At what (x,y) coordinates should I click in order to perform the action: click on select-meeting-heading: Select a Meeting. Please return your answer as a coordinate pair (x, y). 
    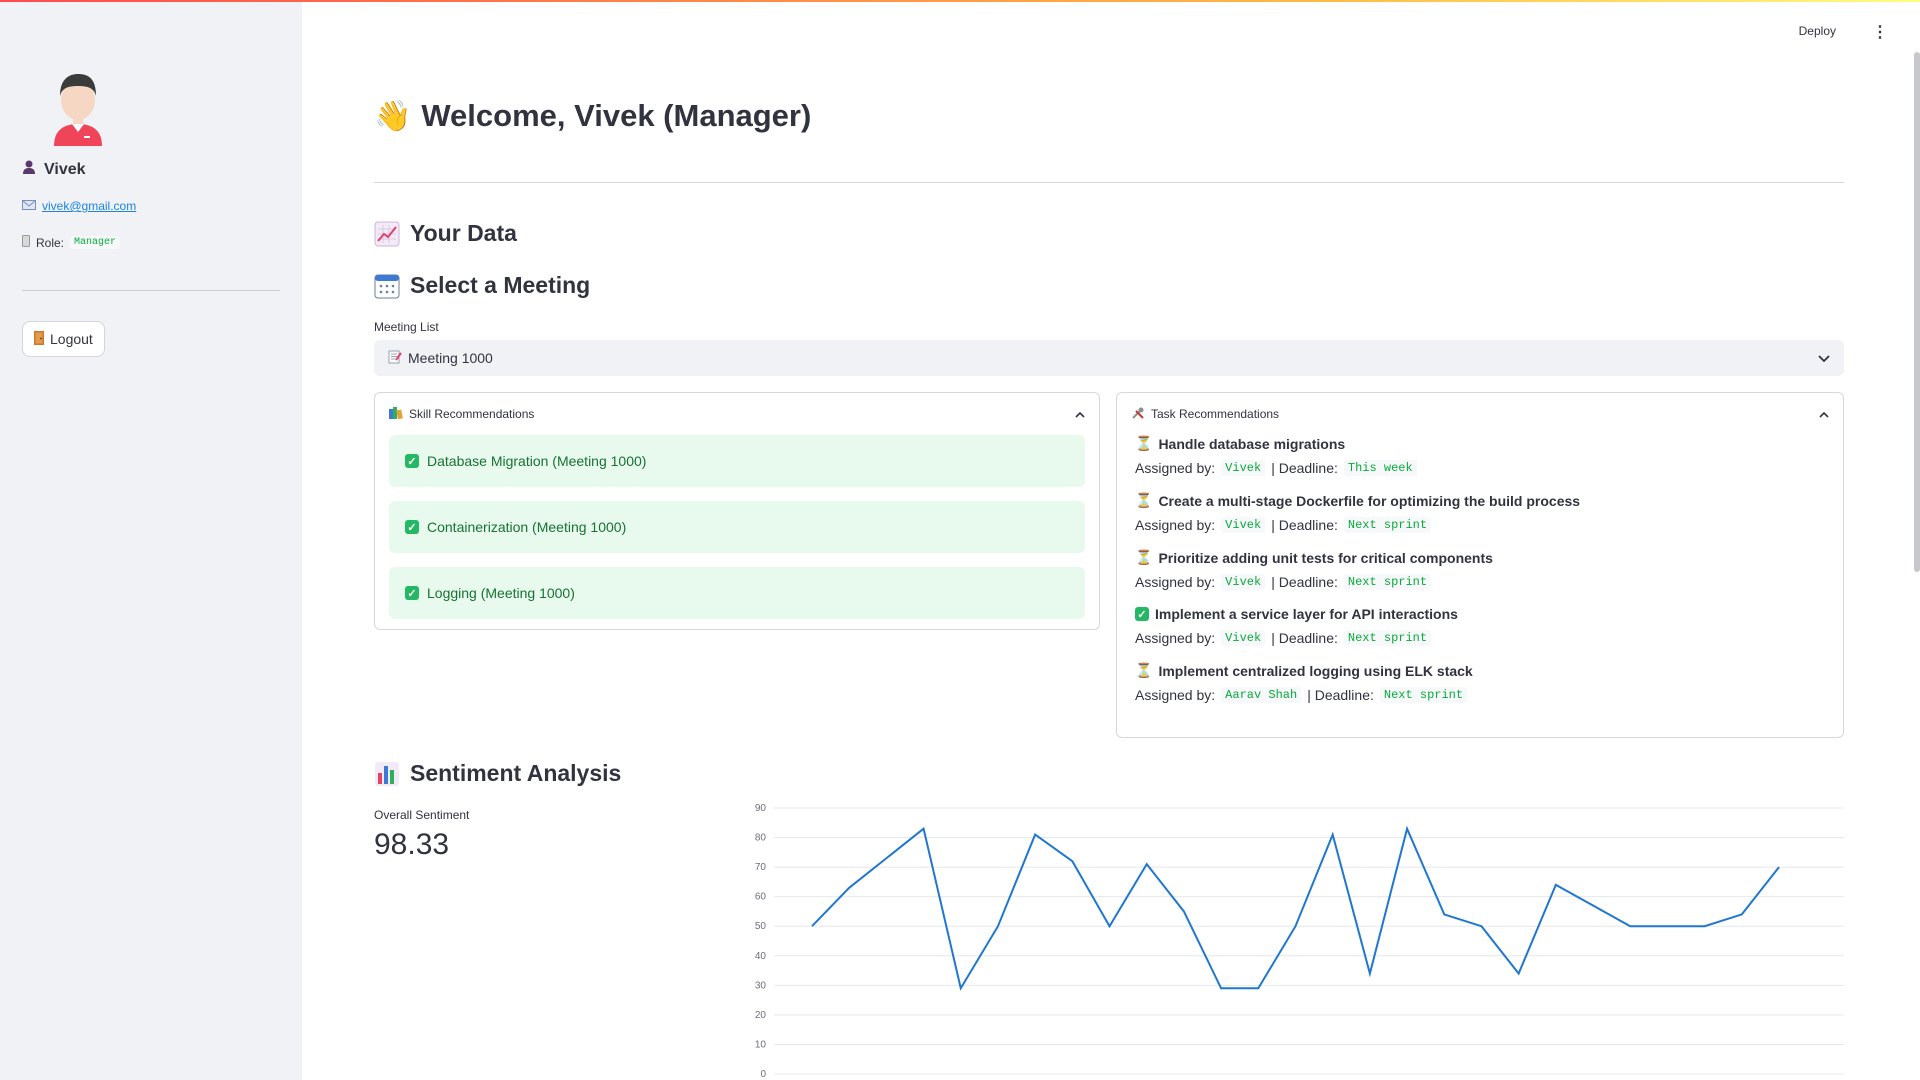
    Looking at the image, I should click on (482, 285).